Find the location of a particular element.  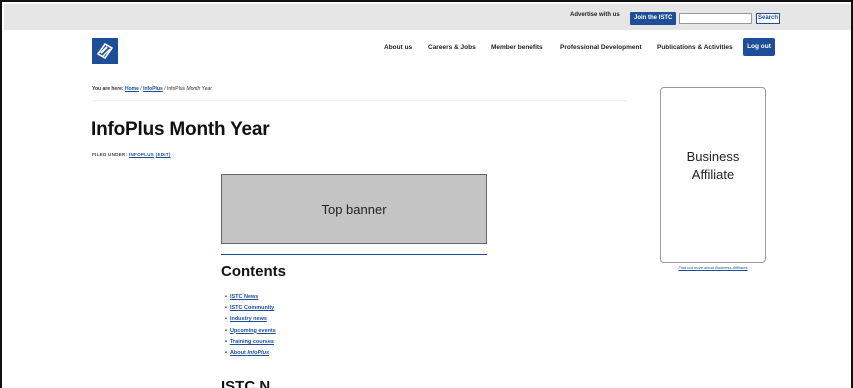

top-banner: Top banner is located at coordinates (354, 209).